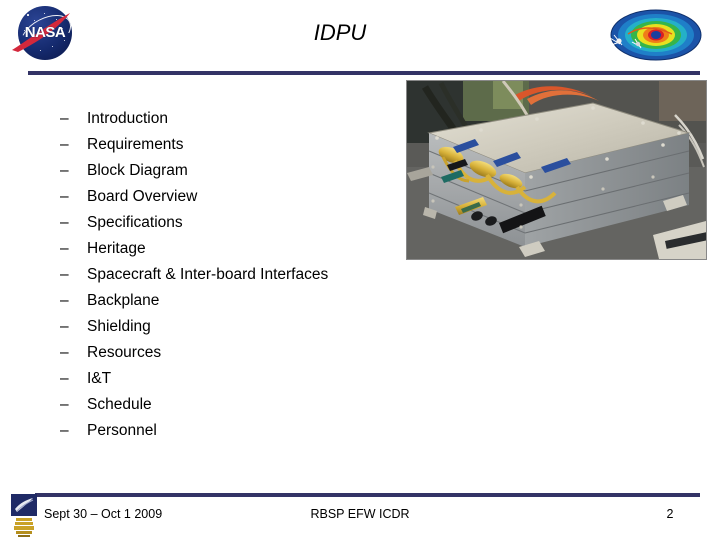 This screenshot has width=720, height=540. What do you see at coordinates (122, 430) in the screenshot?
I see `list-item-label: Personnel` at bounding box center [122, 430].